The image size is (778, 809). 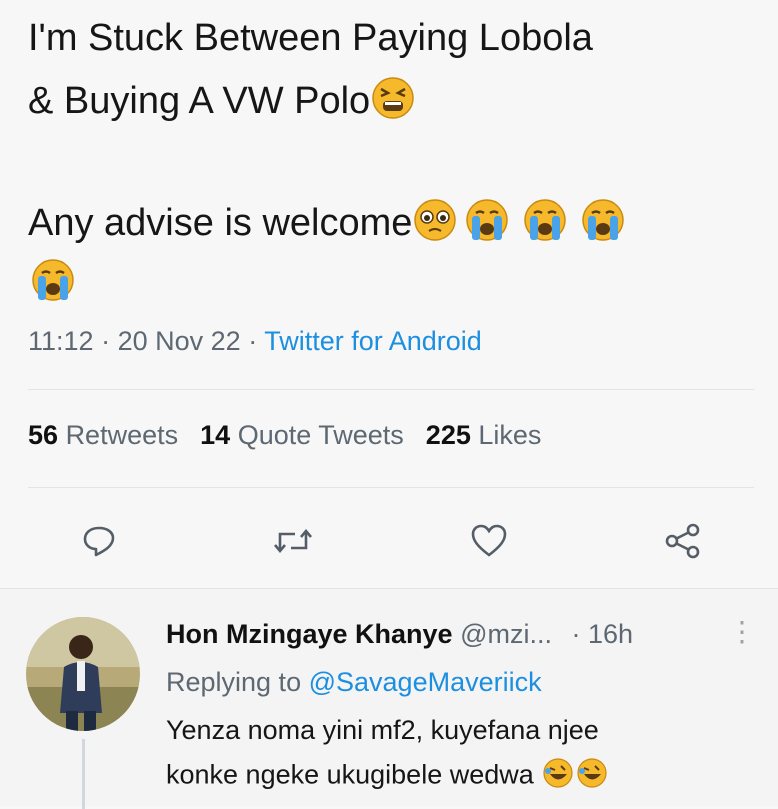 I want to click on replying-to: Replying to @SavageMaveriick, so click(x=354, y=682).